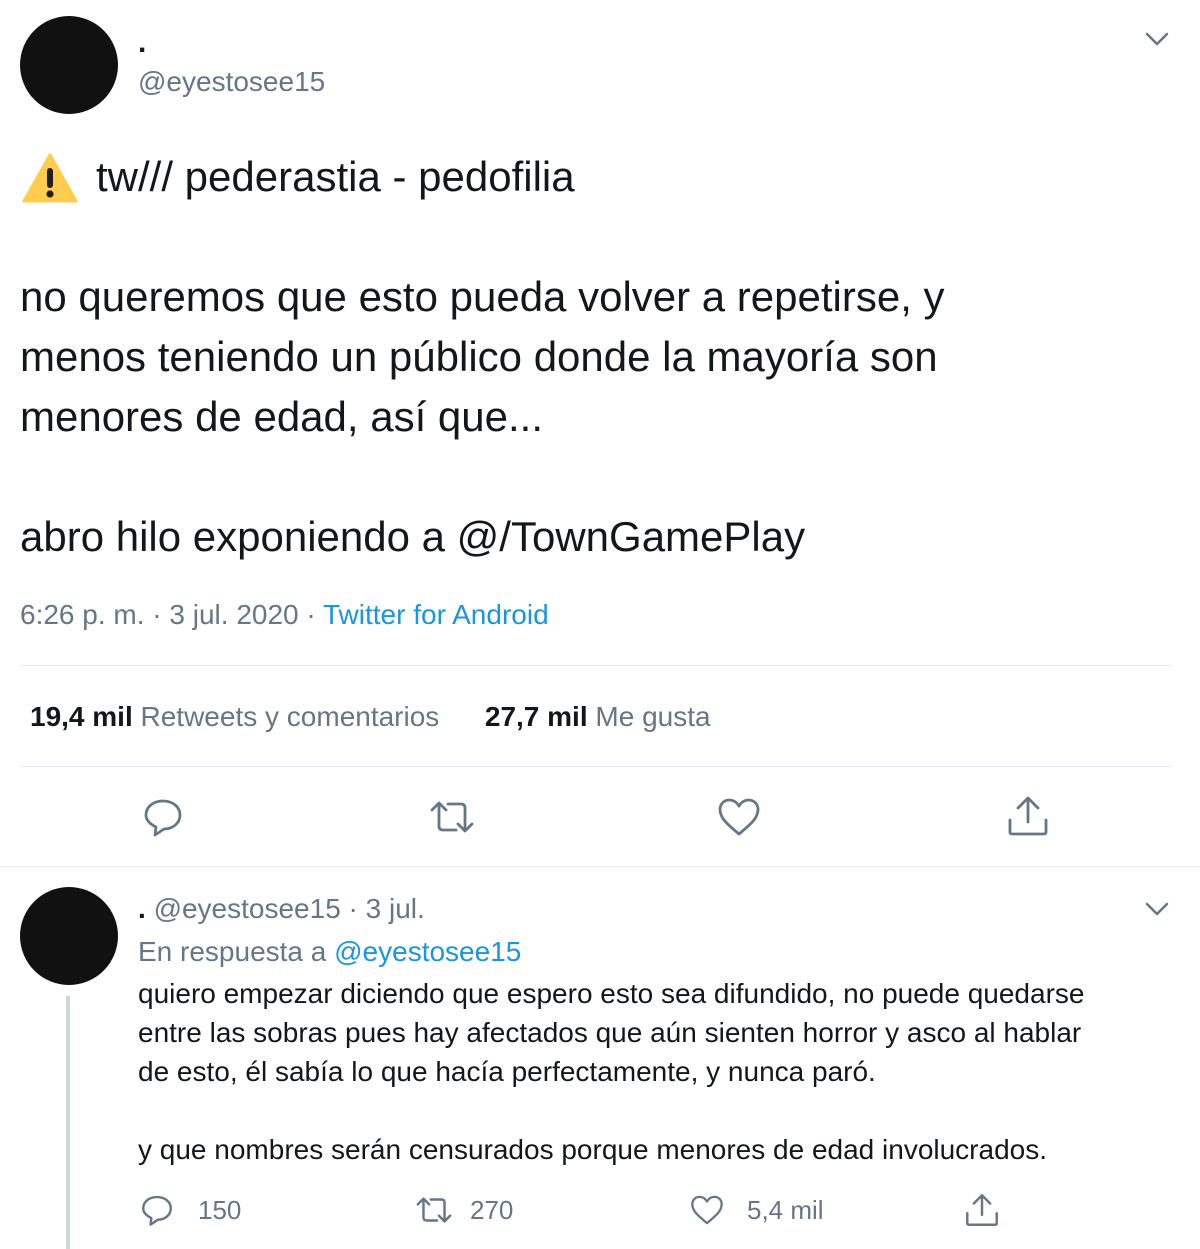  What do you see at coordinates (142, 908) in the screenshot?
I see `reply-display-name: .` at bounding box center [142, 908].